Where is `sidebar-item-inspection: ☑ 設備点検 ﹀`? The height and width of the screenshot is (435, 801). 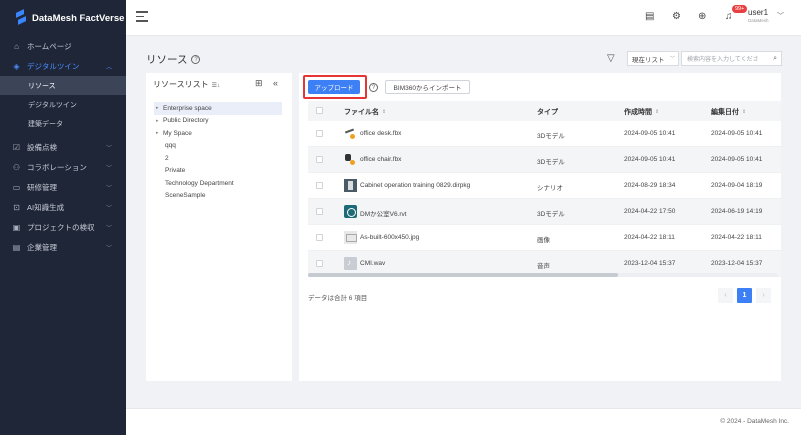 sidebar-item-inspection: ☑ 設備点検 ﹀ is located at coordinates (63, 147).